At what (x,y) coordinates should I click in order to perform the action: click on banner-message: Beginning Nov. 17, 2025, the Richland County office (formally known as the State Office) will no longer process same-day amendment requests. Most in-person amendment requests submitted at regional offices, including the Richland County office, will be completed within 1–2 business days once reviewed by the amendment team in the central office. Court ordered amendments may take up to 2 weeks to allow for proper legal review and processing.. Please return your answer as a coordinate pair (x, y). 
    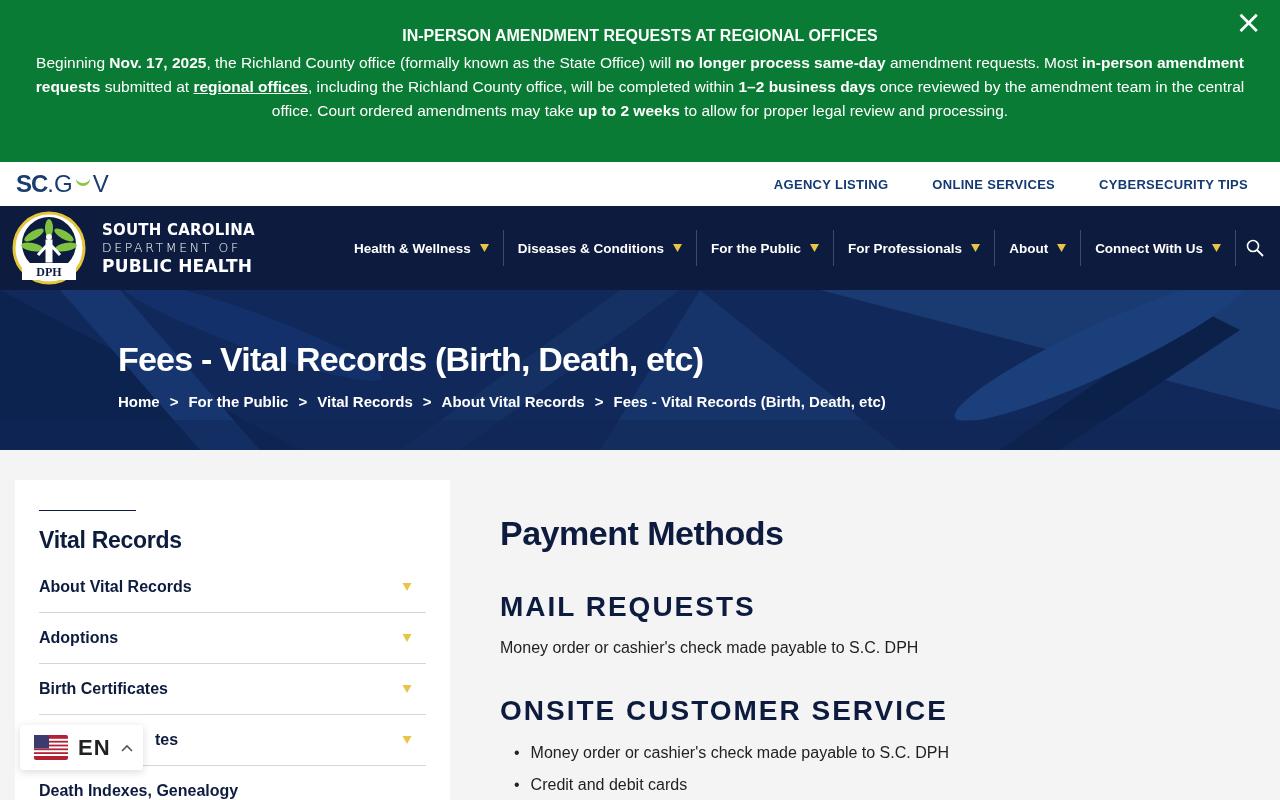
    Looking at the image, I should click on (640, 87).